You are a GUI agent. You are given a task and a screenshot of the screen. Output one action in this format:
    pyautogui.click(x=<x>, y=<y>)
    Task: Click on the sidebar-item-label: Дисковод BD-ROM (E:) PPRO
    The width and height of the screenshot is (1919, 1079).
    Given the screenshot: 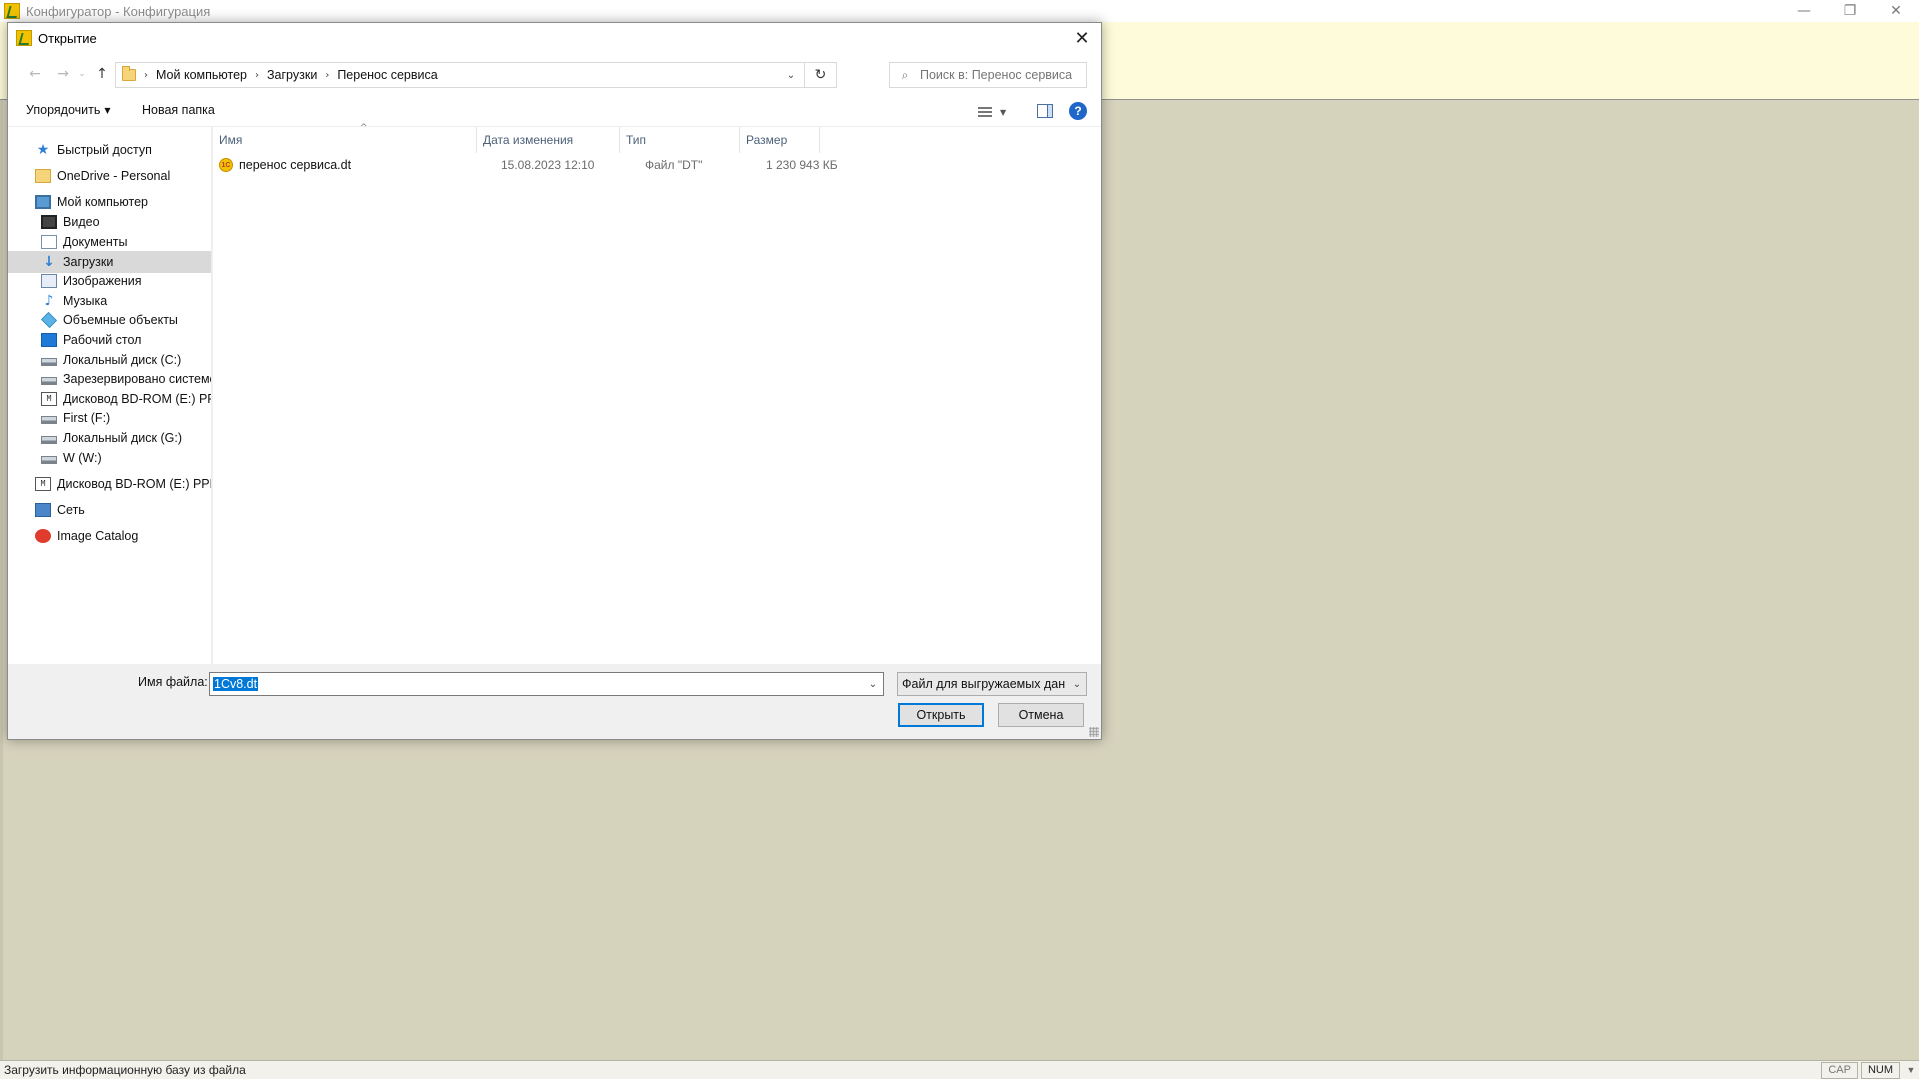 What is the action you would take?
    pyautogui.click(x=137, y=399)
    